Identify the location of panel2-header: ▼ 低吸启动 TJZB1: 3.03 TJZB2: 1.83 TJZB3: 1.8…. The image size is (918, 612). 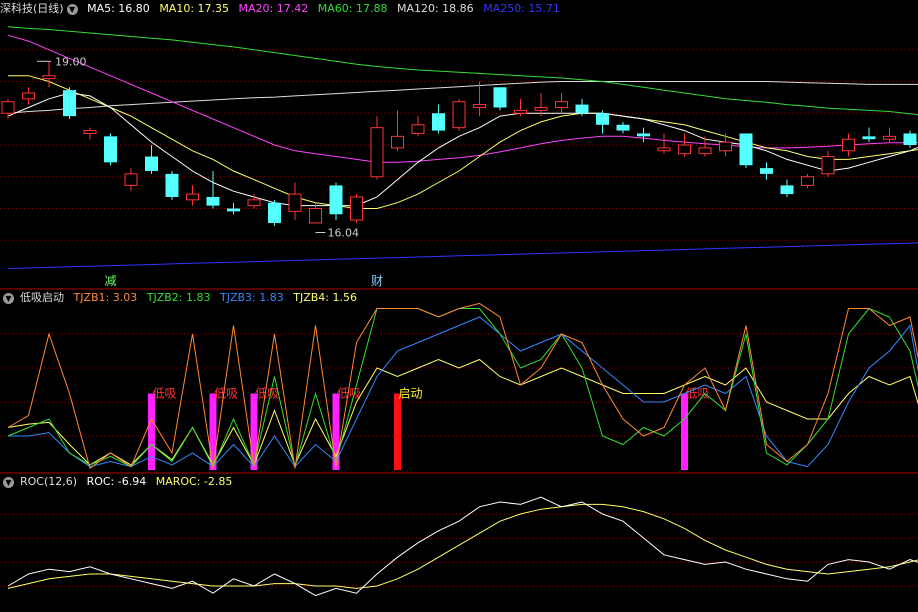
(181, 298).